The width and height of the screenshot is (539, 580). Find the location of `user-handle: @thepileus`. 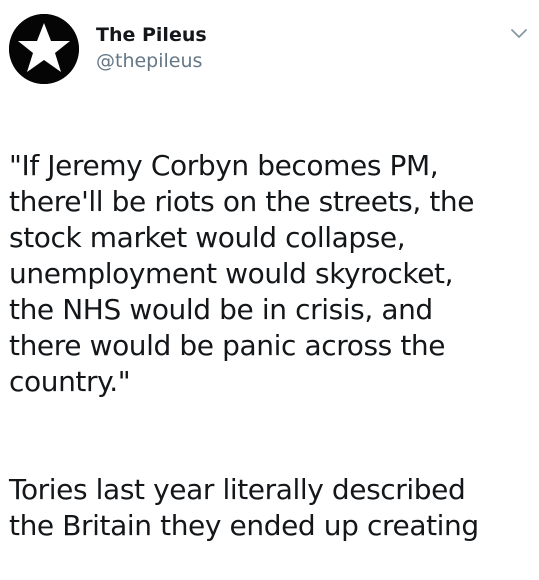

user-handle: @thepileus is located at coordinates (151, 61).